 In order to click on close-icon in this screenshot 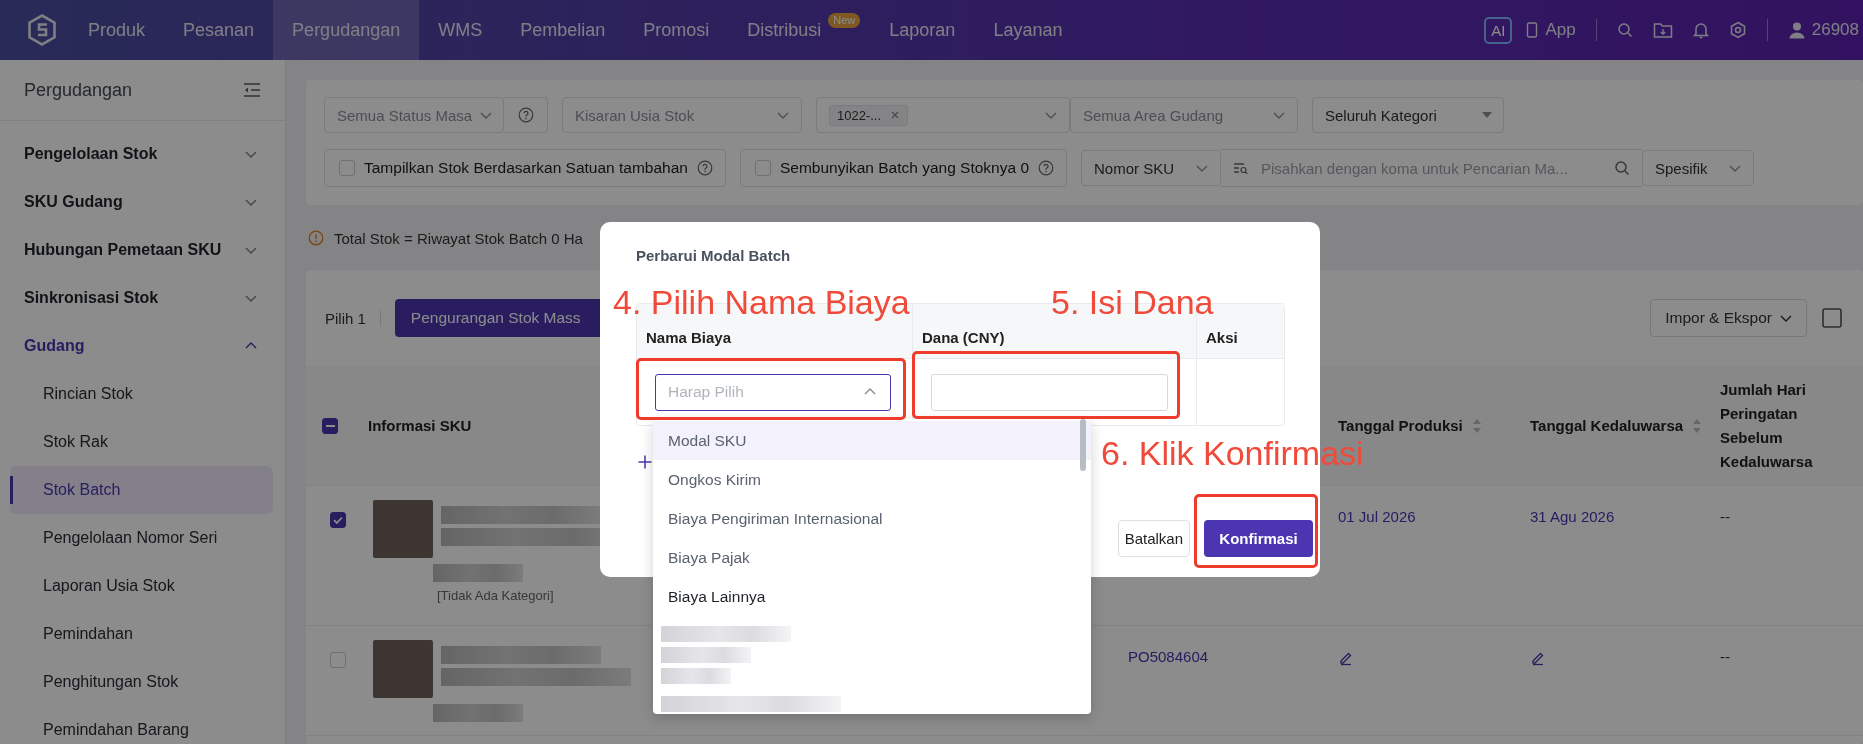, I will do `click(895, 115)`.